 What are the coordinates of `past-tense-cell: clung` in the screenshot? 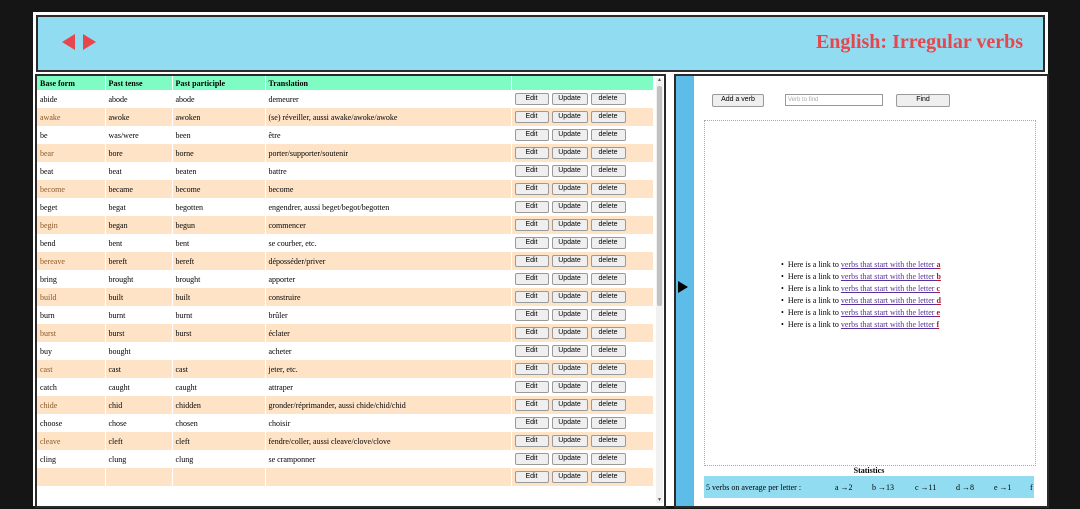 It's located at (139, 459).